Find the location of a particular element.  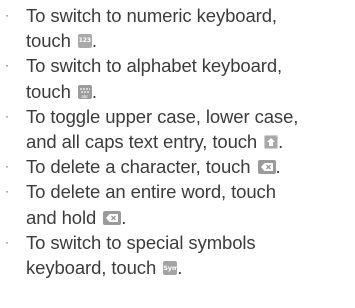

item-text: and all caps text entry, touch is located at coordinates (142, 142).